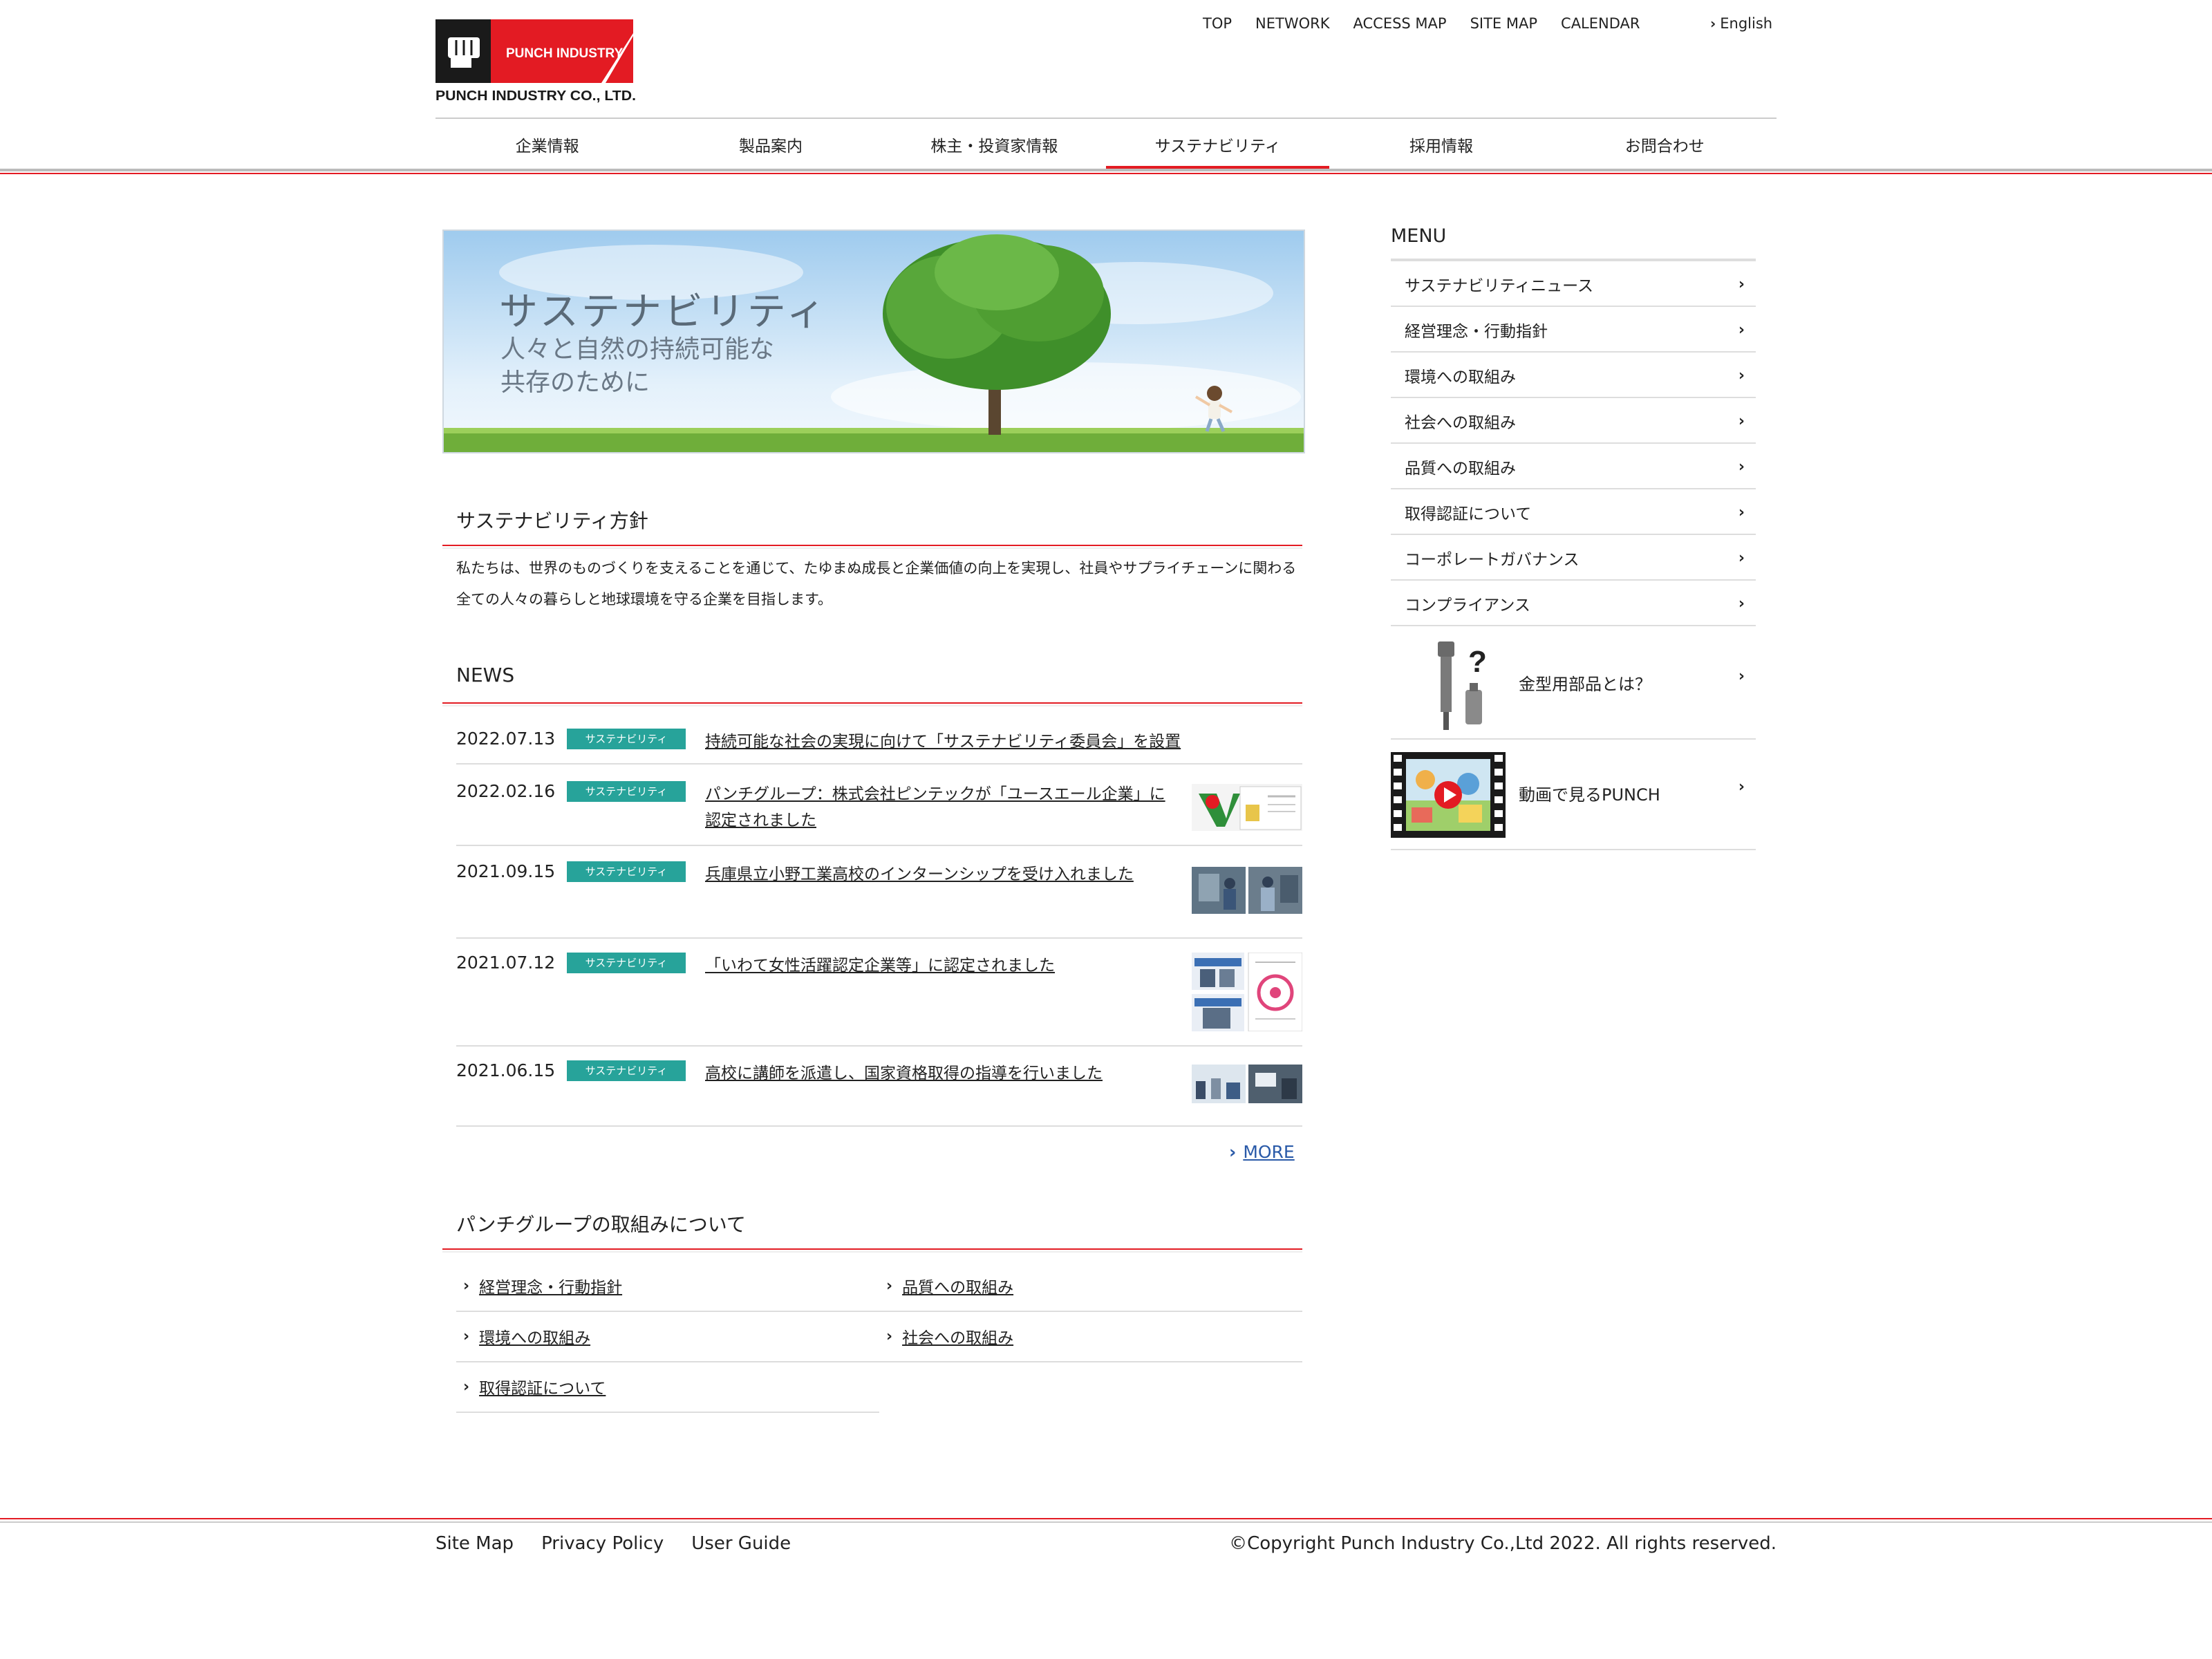 The height and width of the screenshot is (1659, 2212). What do you see at coordinates (667, 1387) in the screenshot?
I see `group-link-certification: › 取得認証について` at bounding box center [667, 1387].